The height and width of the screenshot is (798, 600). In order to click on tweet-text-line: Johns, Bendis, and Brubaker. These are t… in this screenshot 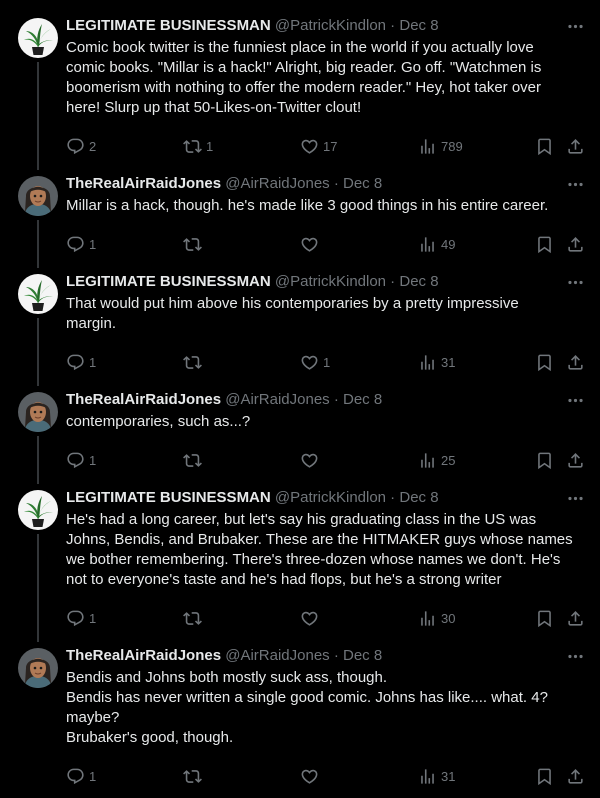, I will do `click(319, 539)`.